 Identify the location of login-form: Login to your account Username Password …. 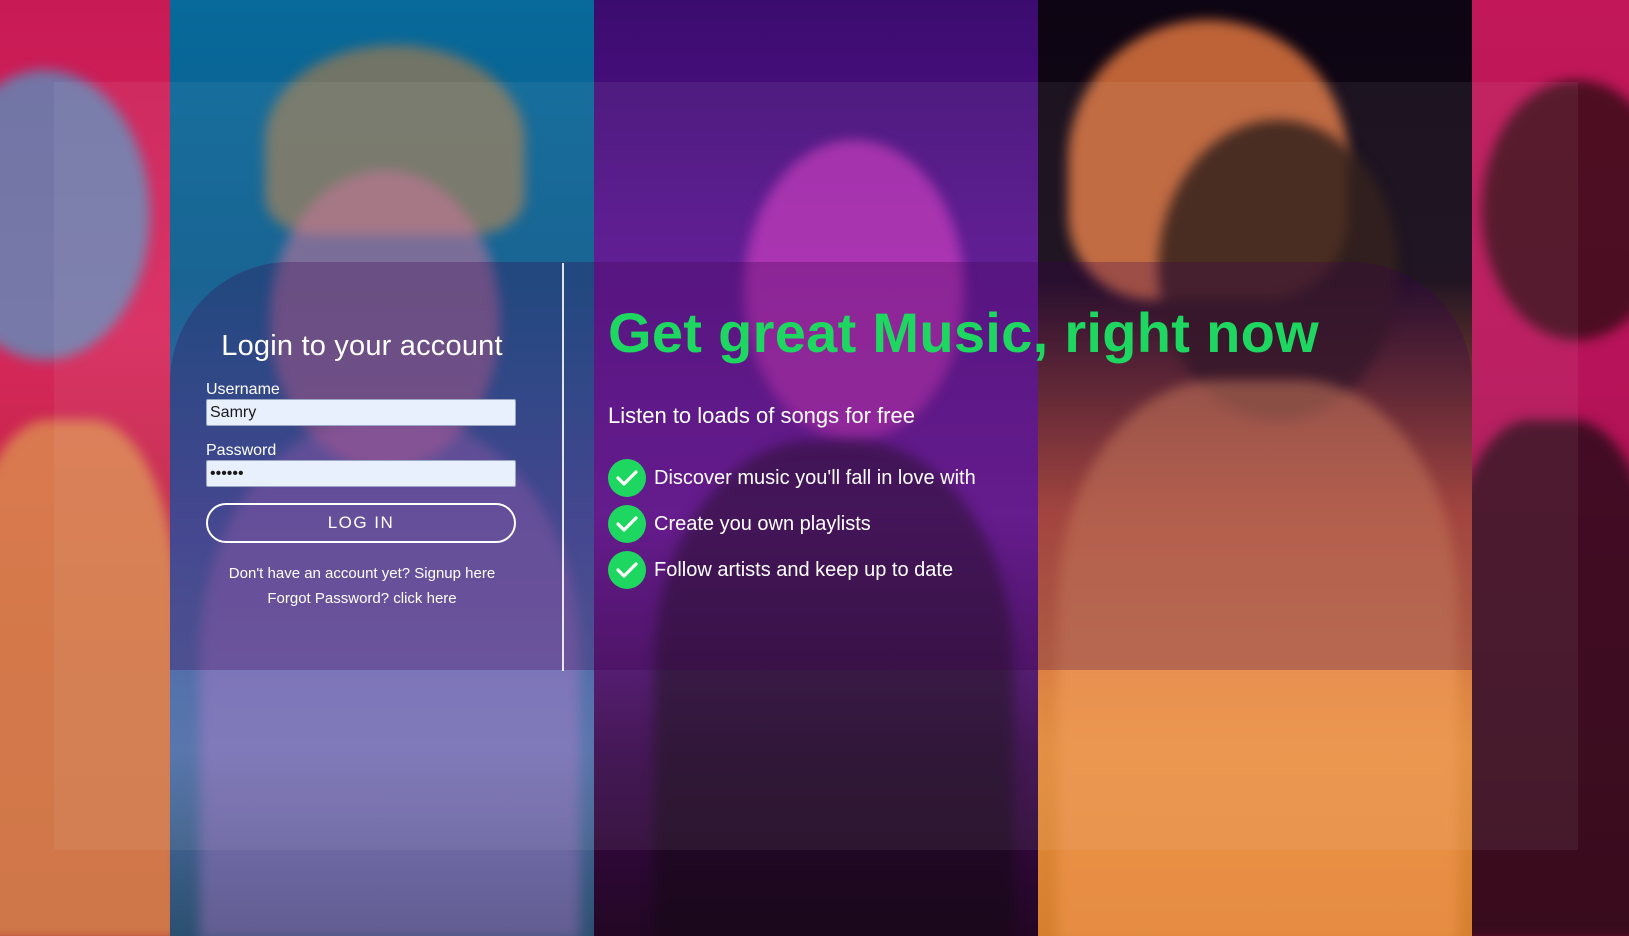
(362, 470).